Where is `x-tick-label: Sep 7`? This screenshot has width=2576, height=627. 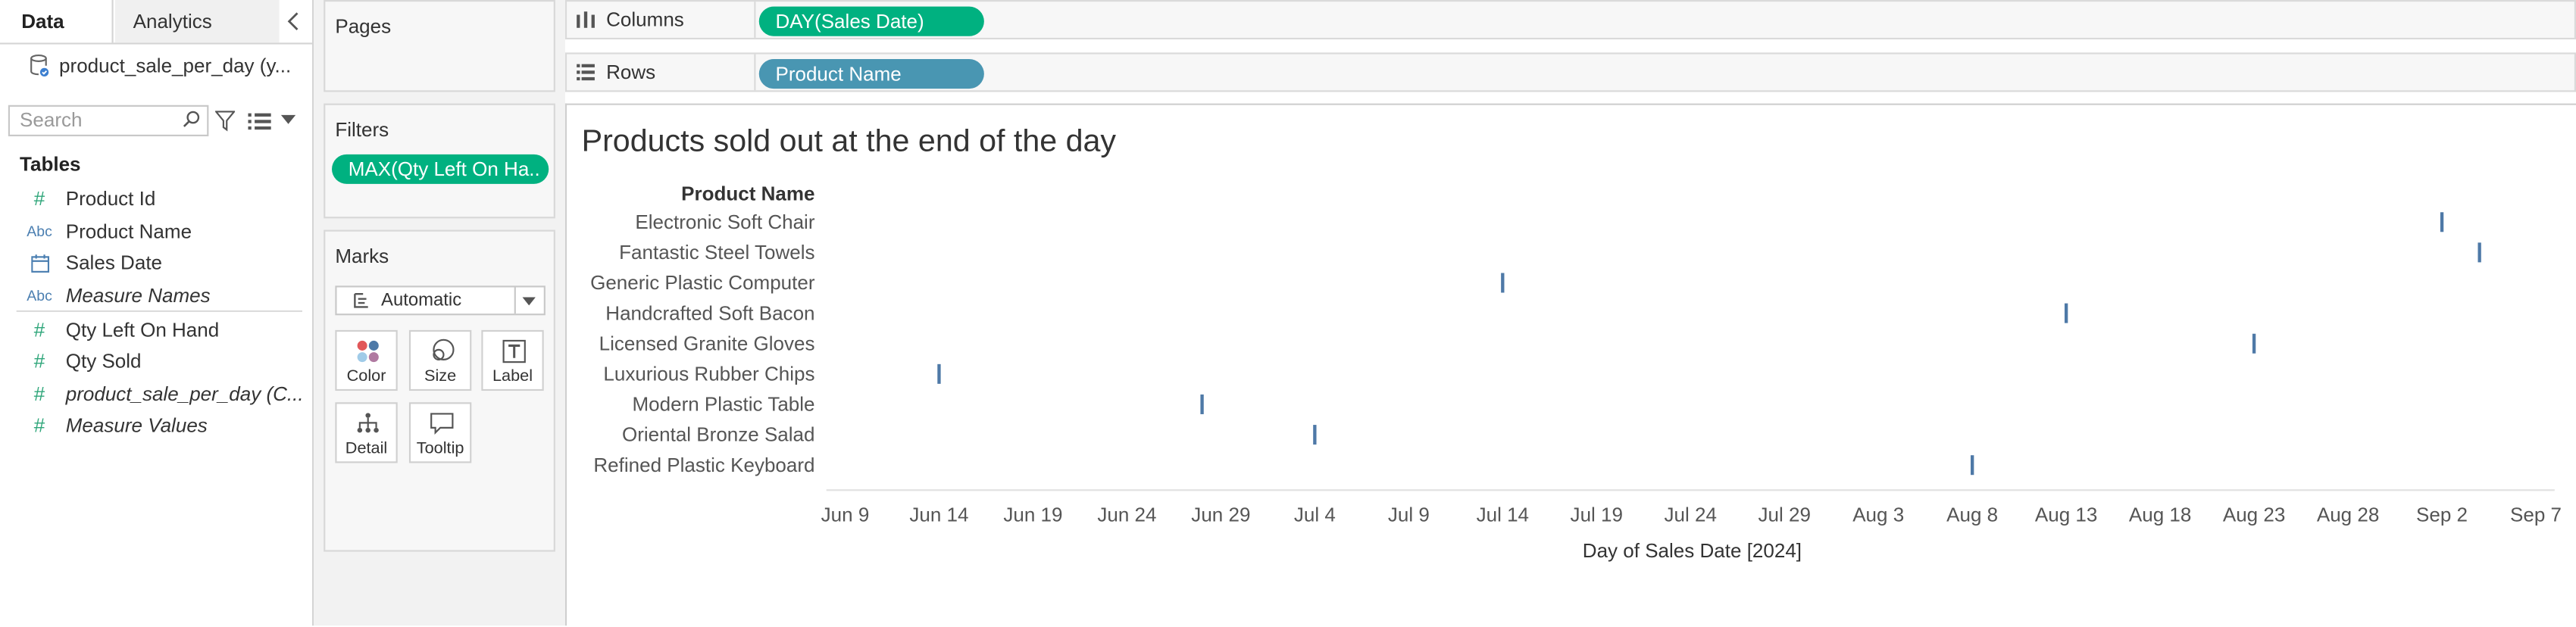
x-tick-label: Sep 7 is located at coordinates (2536, 514).